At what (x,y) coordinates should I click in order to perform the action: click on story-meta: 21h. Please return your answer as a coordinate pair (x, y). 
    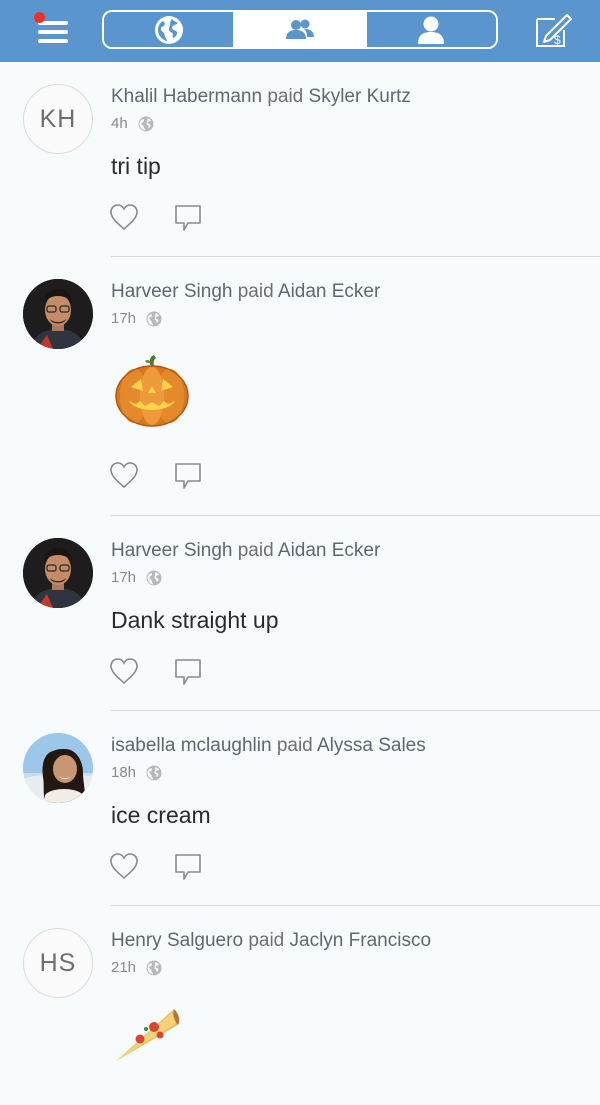
    Looking at the image, I should click on (136, 967).